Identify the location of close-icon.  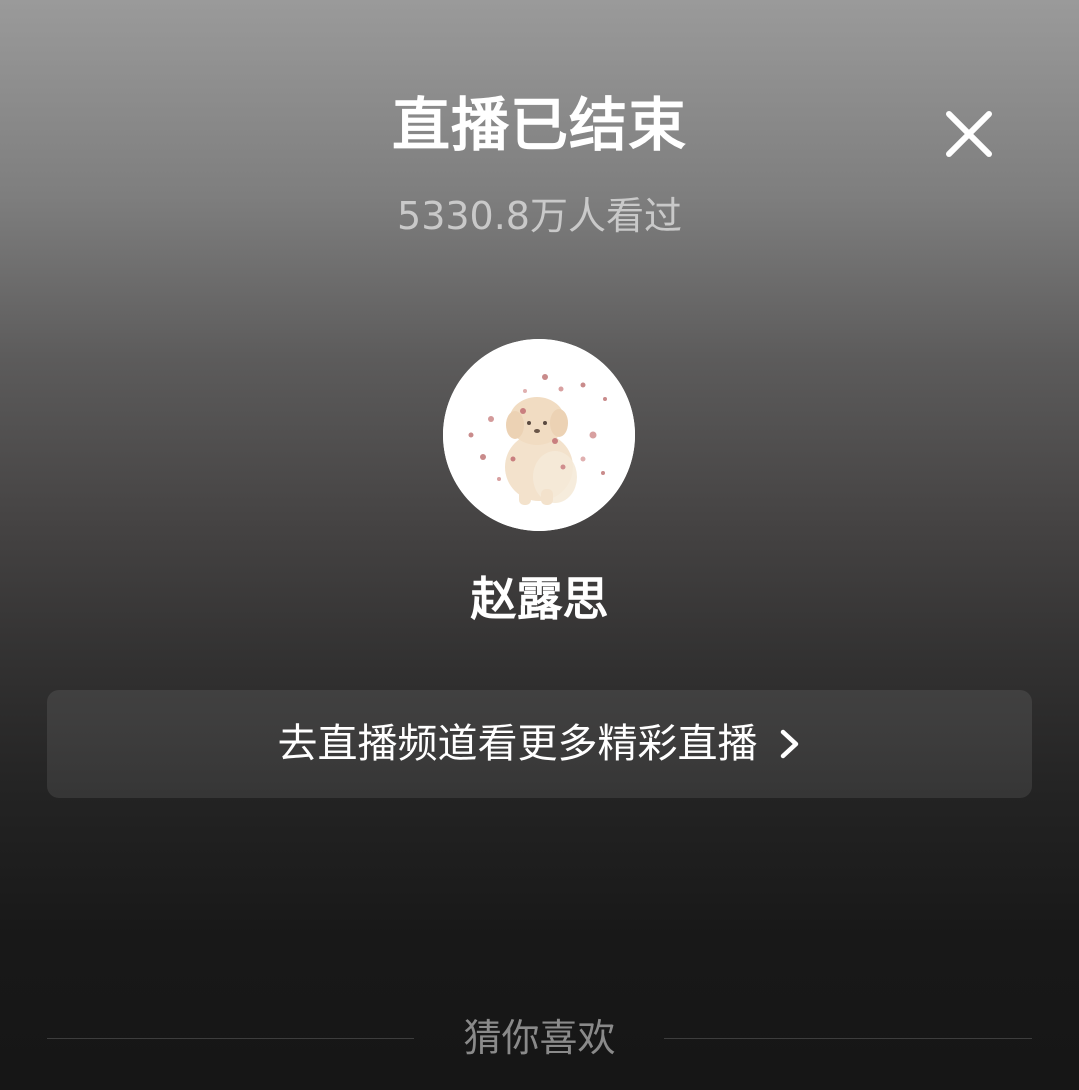
(969, 134).